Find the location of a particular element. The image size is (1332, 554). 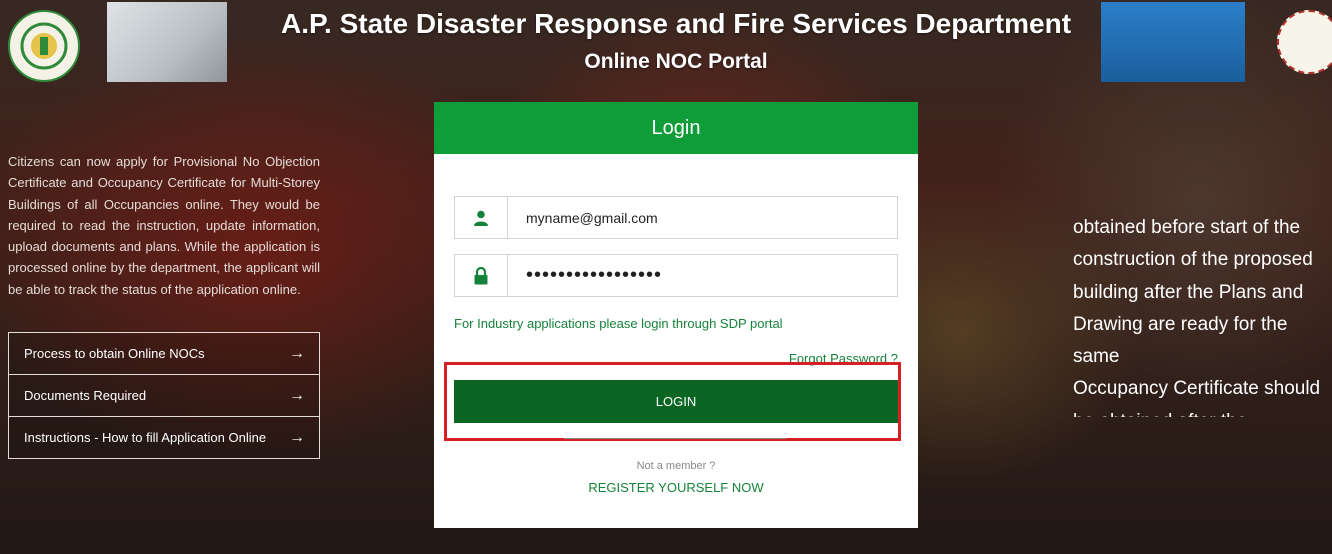

process-nocs-link: Process to obtain Online NOCs → is located at coordinates (164, 353).